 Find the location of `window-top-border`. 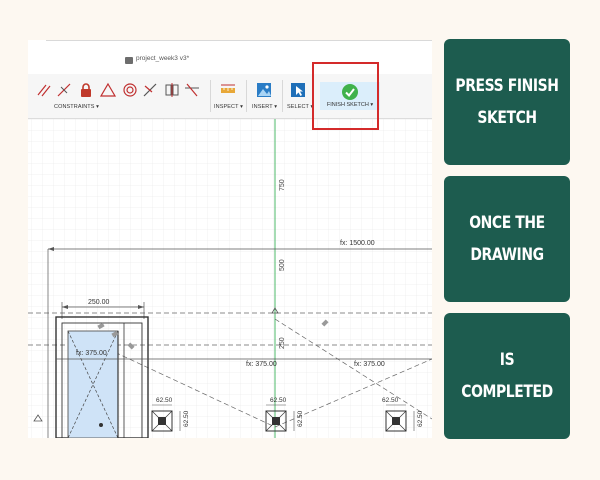

window-top-border is located at coordinates (239, 40).